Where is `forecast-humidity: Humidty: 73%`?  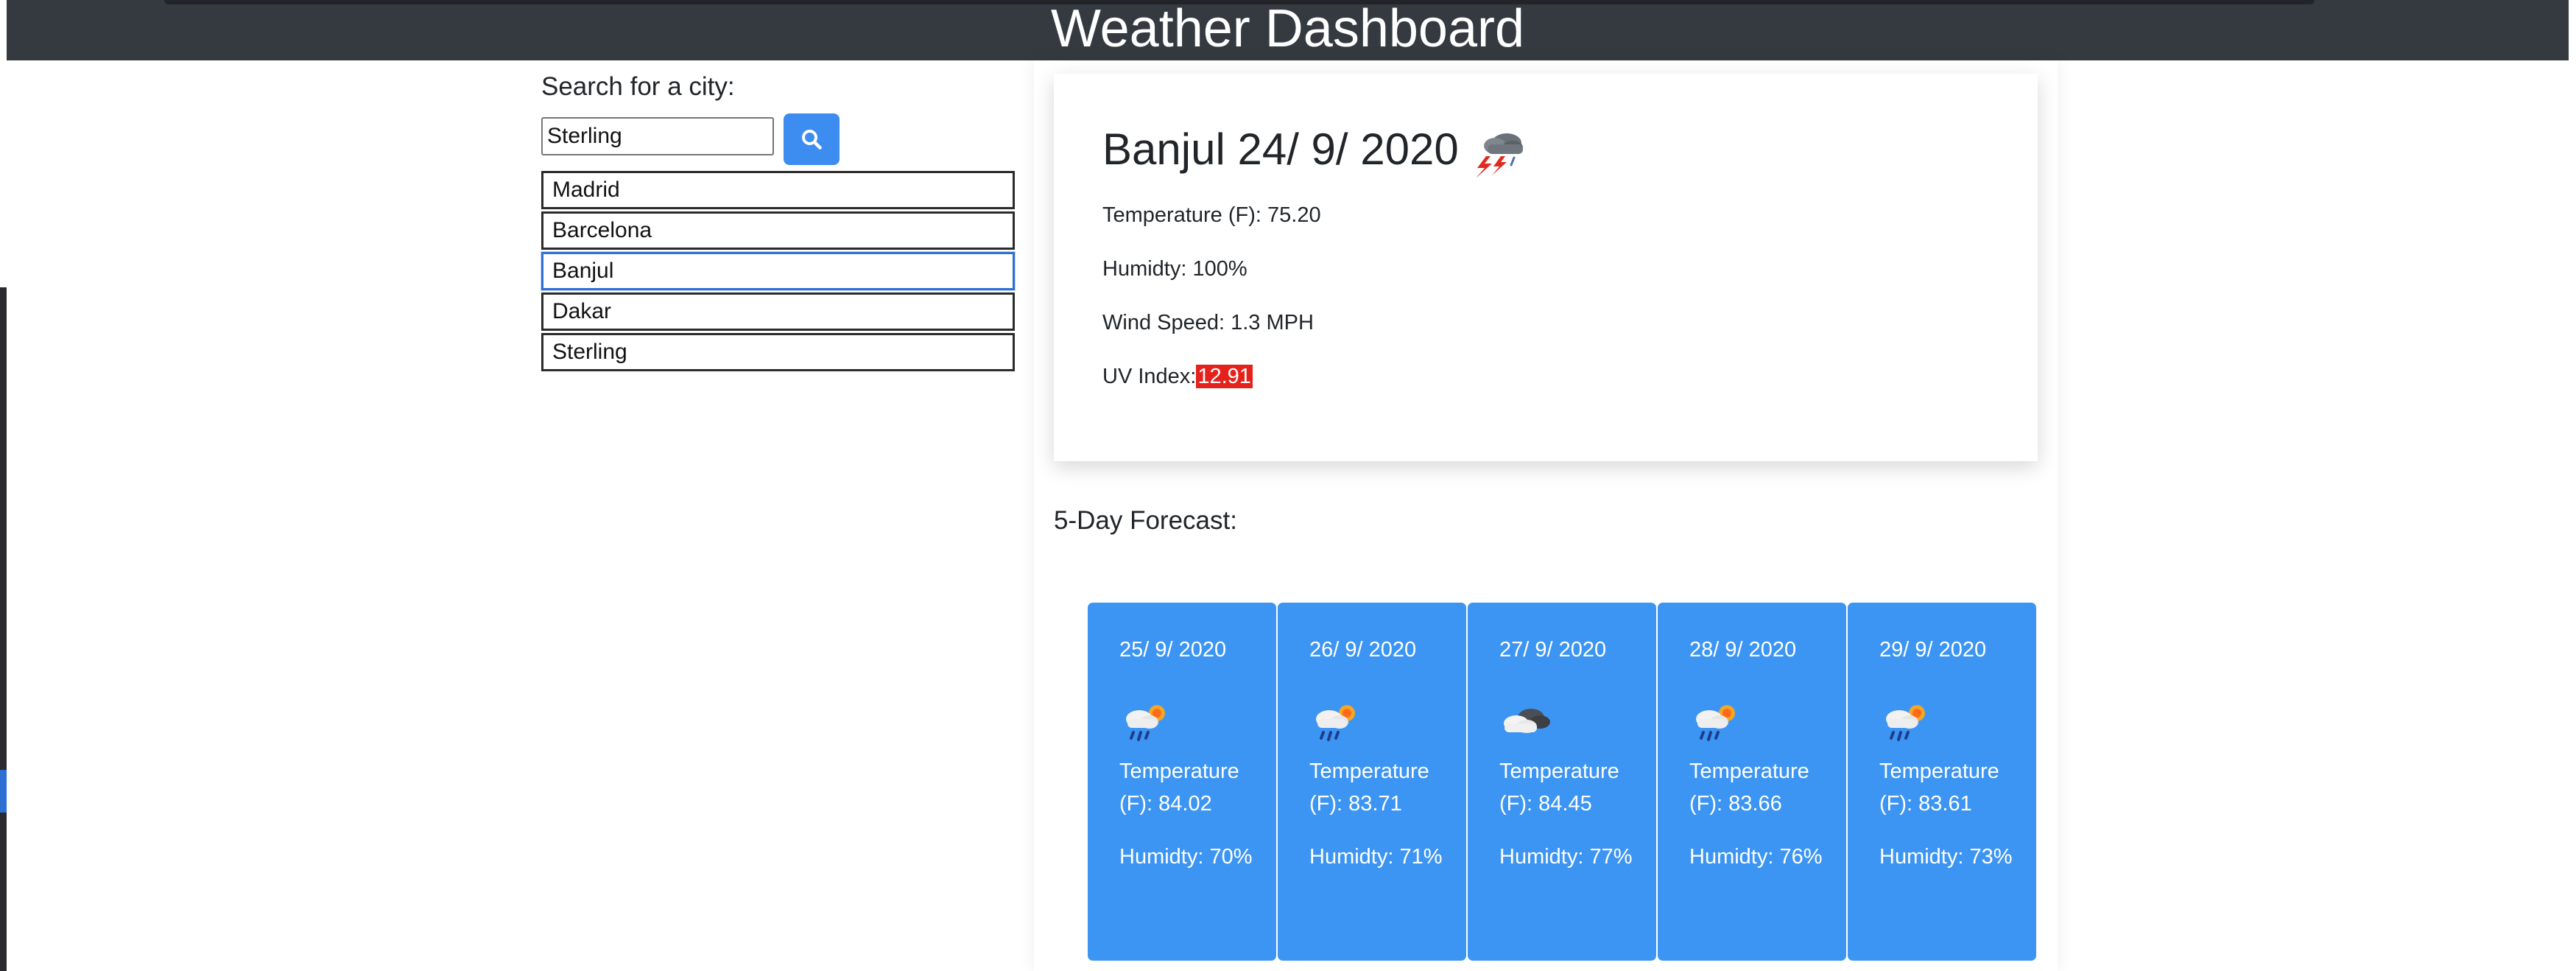 forecast-humidity: Humidty: 73% is located at coordinates (1946, 857).